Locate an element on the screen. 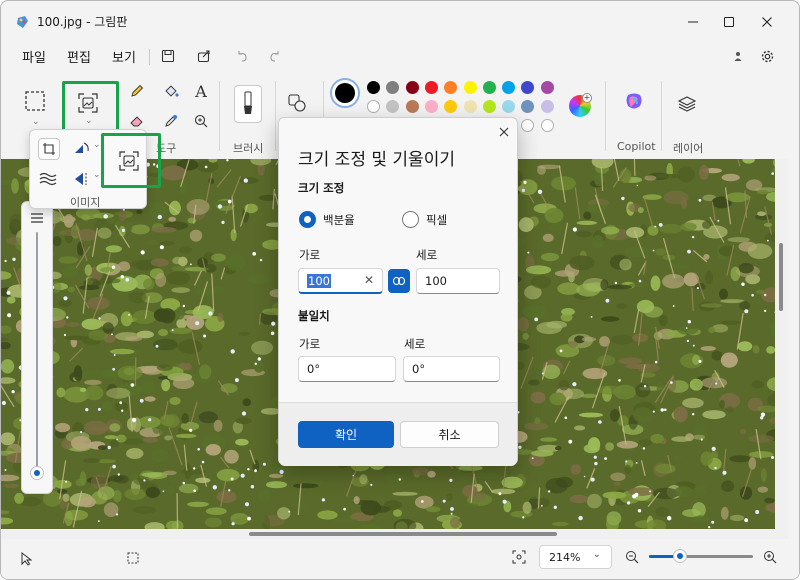 The width and height of the screenshot is (800, 580). paint-bucket-icon is located at coordinates (172, 91).